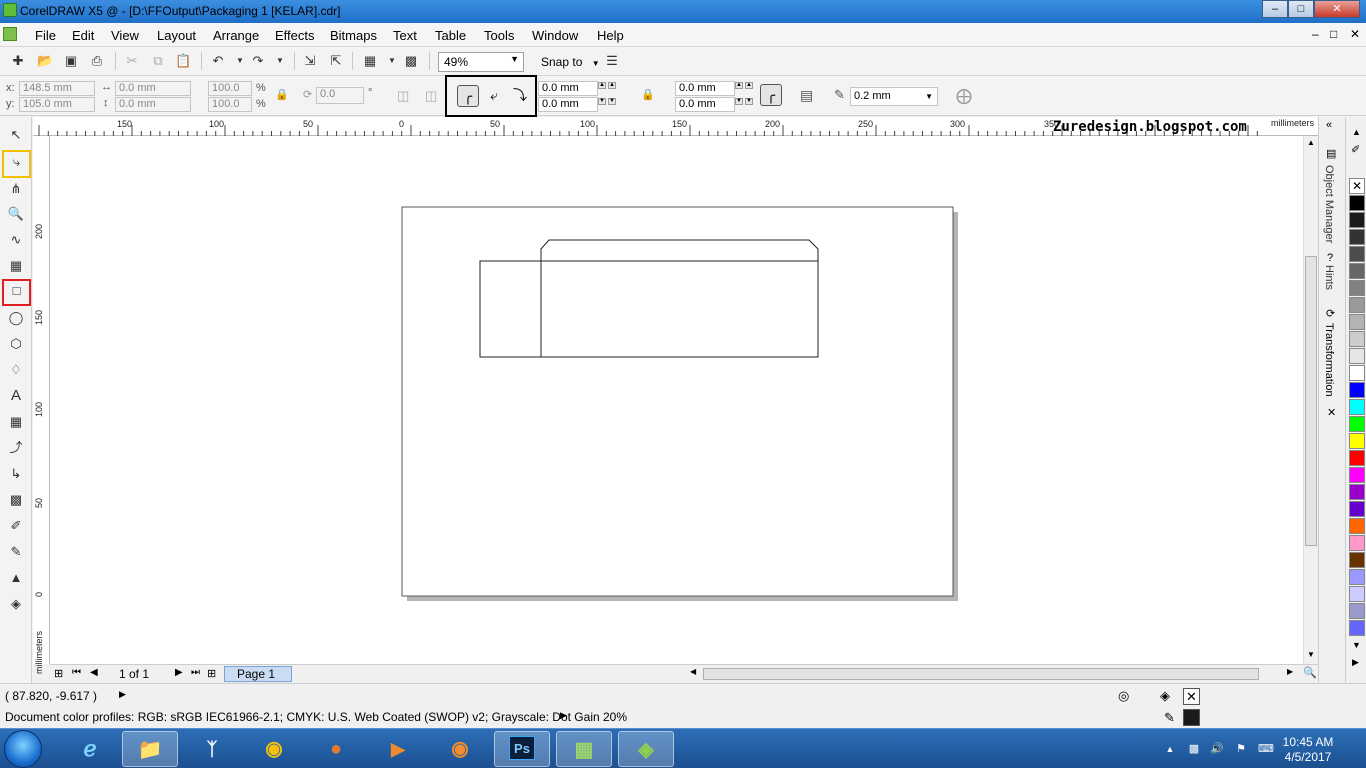 The height and width of the screenshot is (768, 1366). What do you see at coordinates (806, 95) in the screenshot?
I see `wrap-text-icon: ▤` at bounding box center [806, 95].